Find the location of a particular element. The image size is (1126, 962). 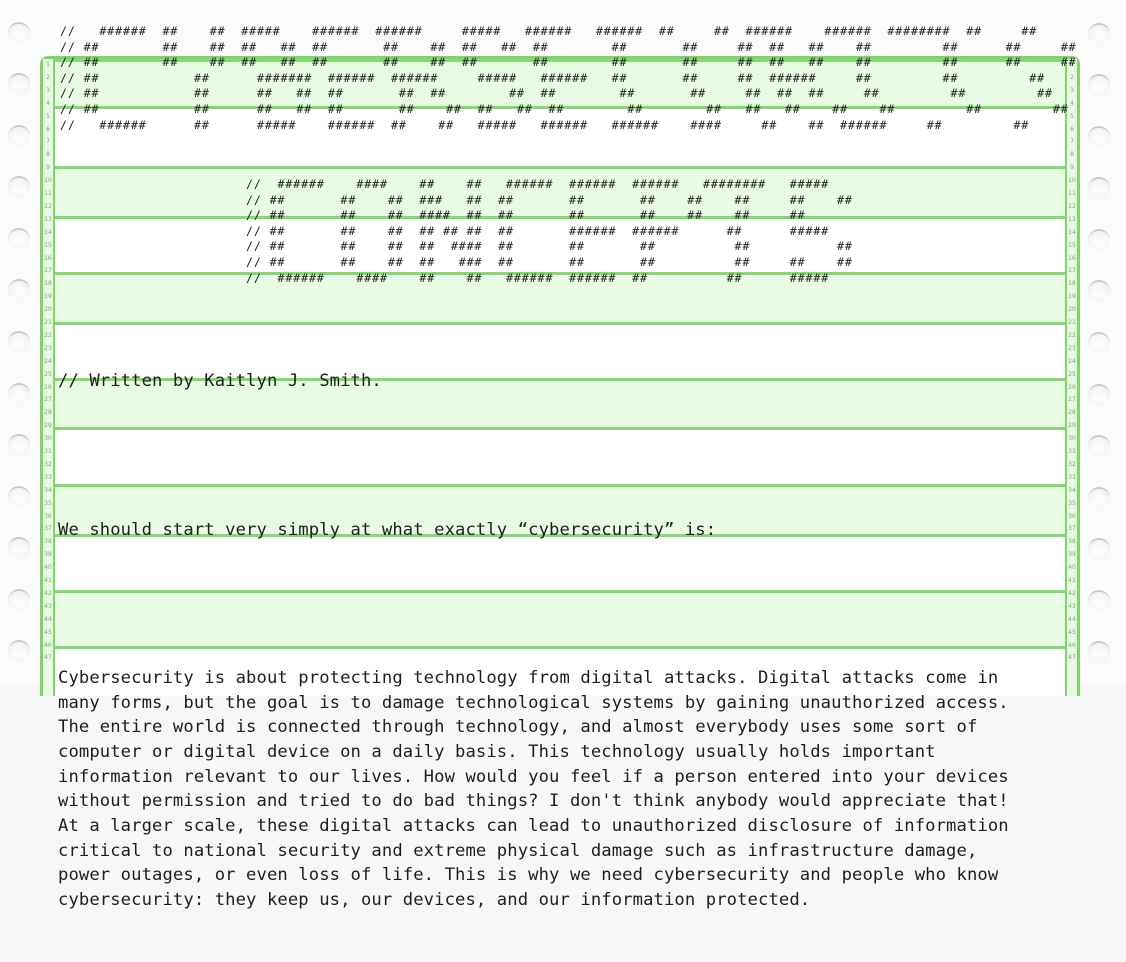

line-number: 33 is located at coordinates (48, 477).